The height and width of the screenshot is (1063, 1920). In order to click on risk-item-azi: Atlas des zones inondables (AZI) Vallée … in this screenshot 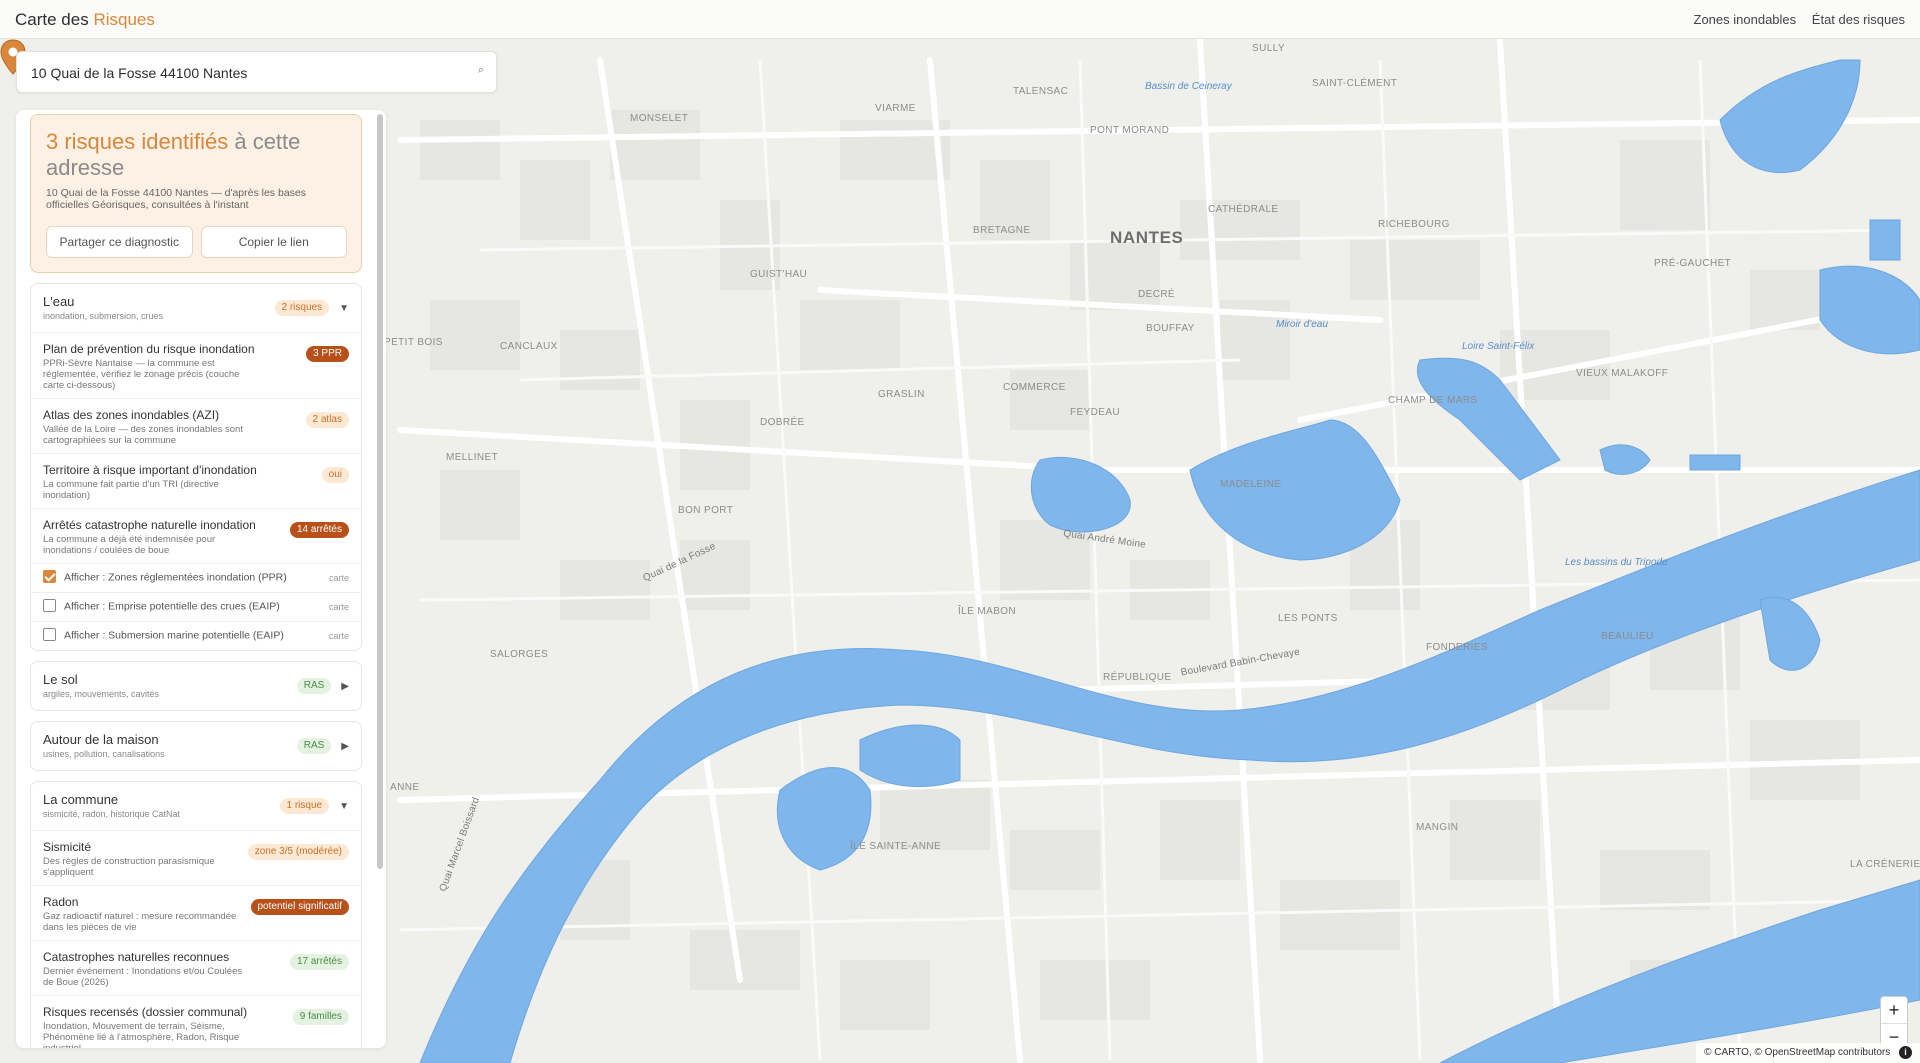, I will do `click(196, 425)`.